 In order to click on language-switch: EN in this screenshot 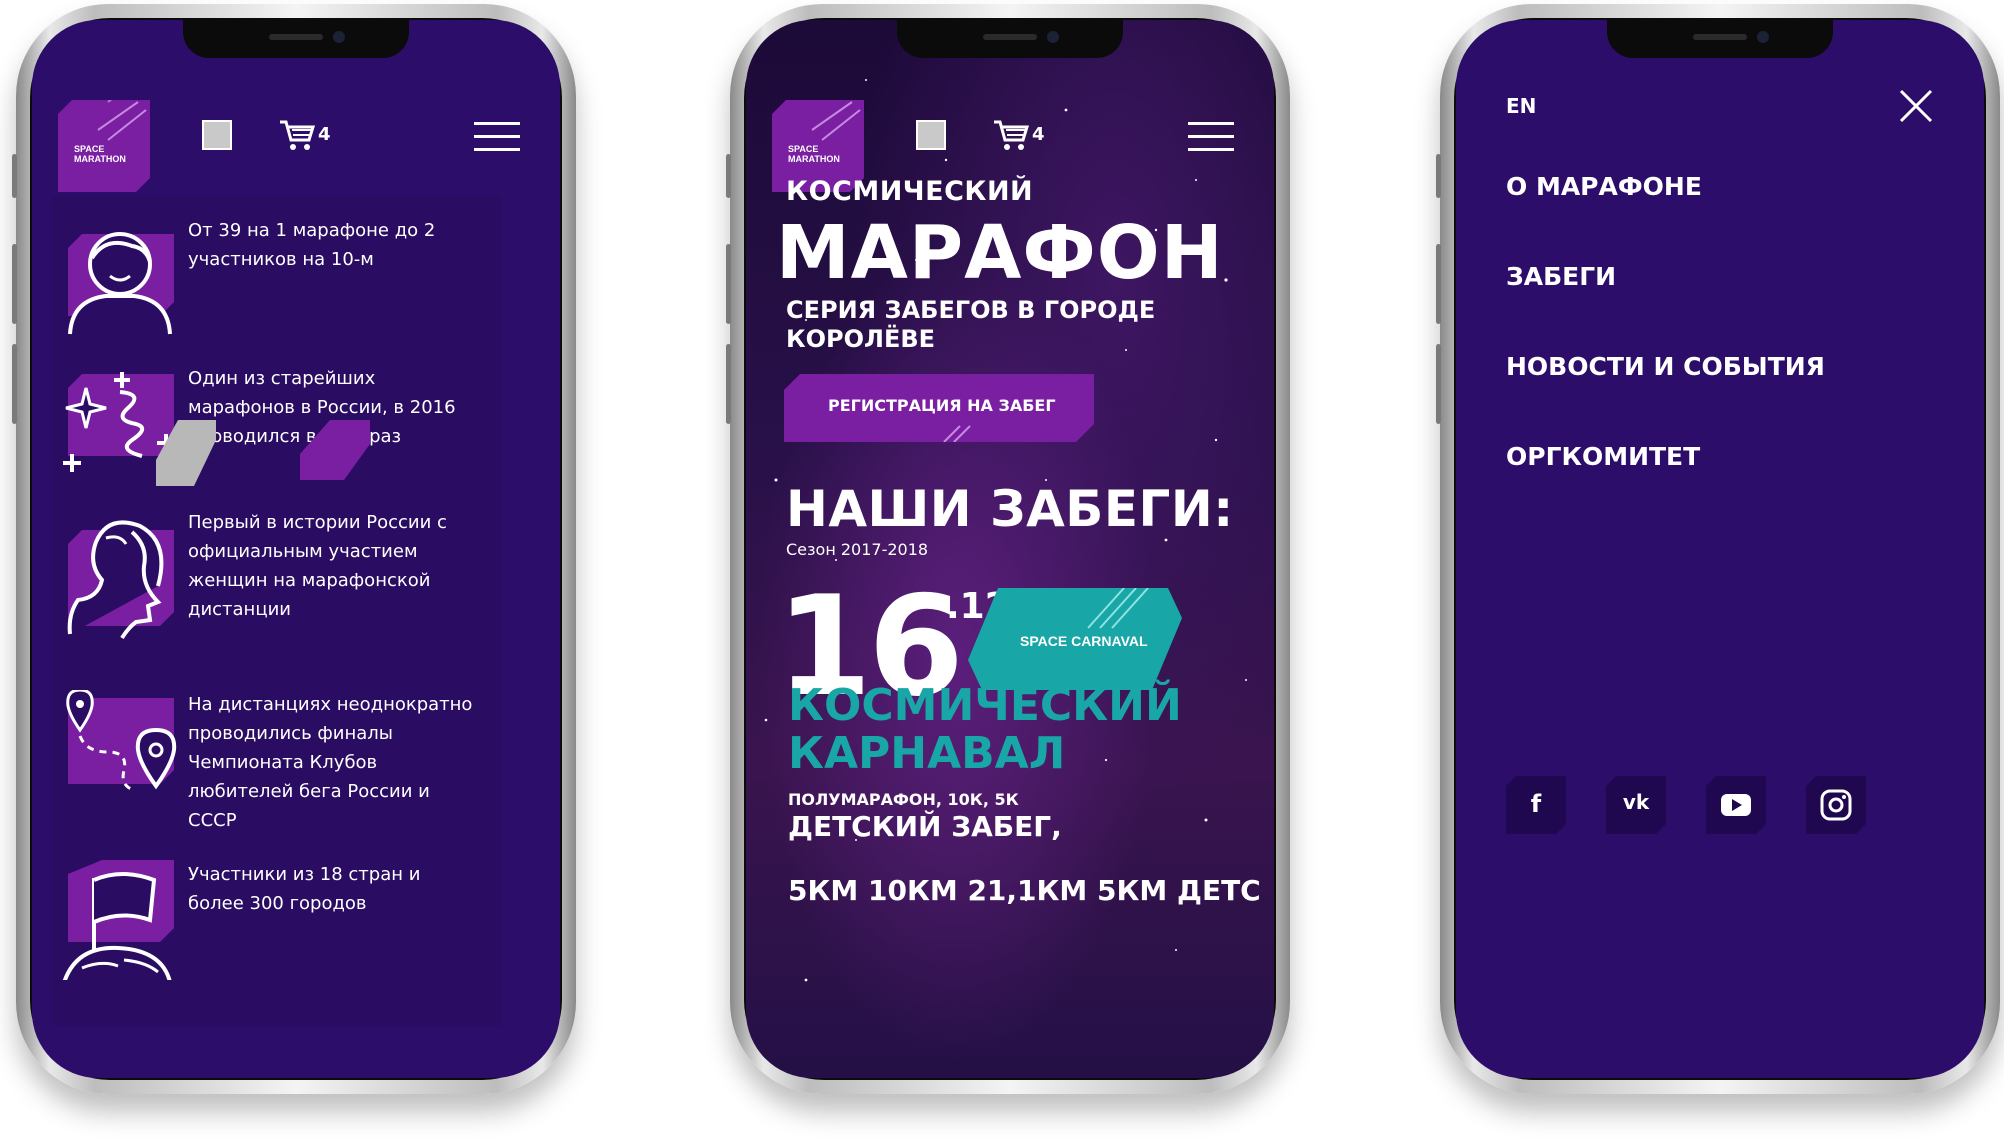, I will do `click(1521, 106)`.